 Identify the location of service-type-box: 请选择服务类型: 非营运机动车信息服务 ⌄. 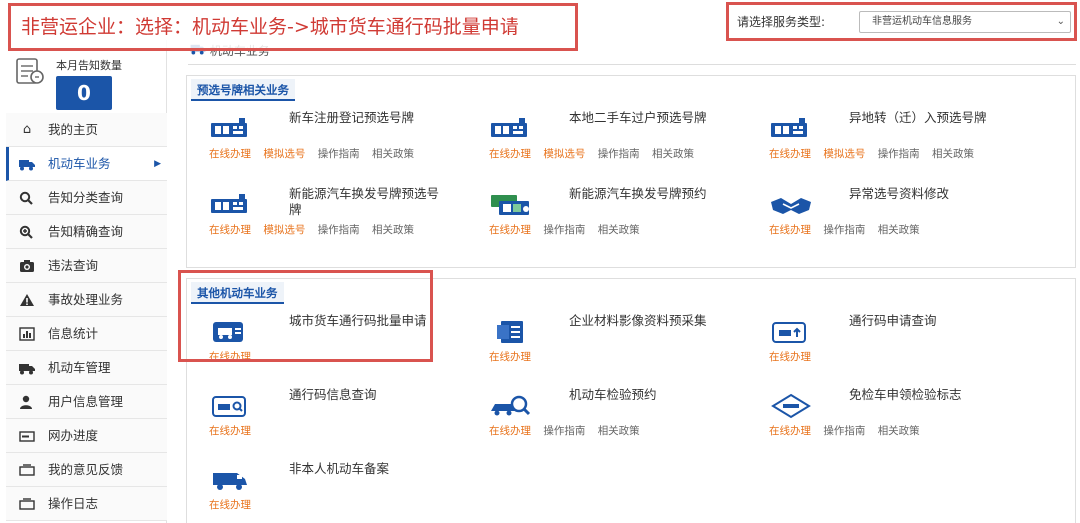
(901, 21).